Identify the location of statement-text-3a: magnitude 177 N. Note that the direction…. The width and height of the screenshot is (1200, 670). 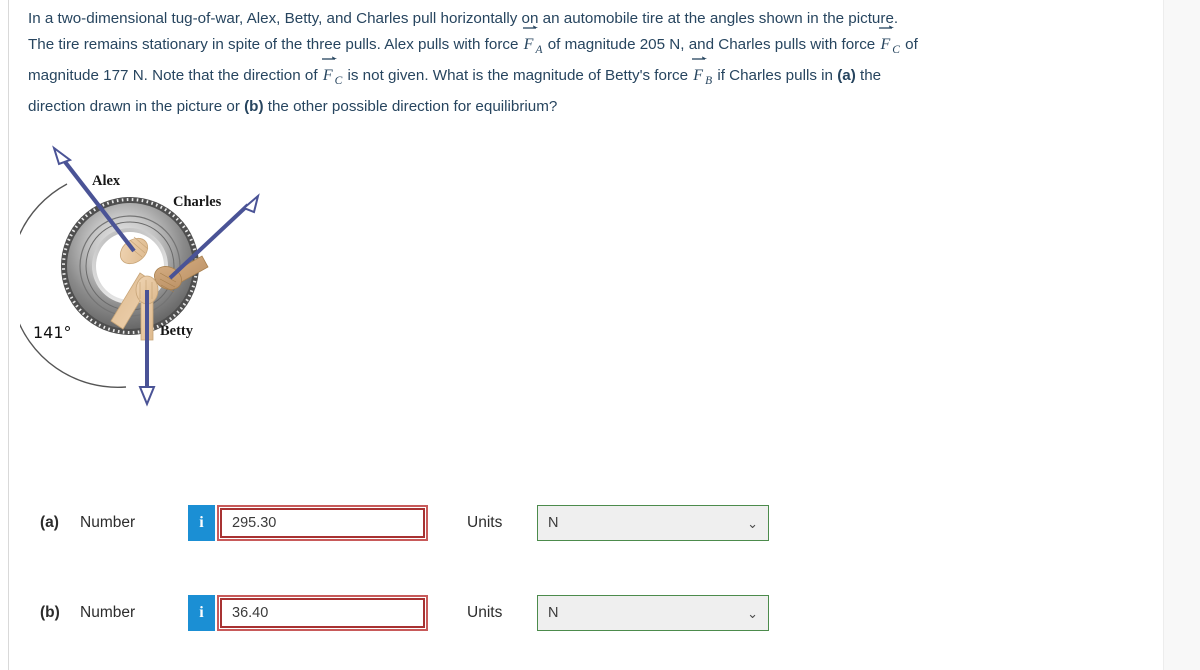
(175, 76).